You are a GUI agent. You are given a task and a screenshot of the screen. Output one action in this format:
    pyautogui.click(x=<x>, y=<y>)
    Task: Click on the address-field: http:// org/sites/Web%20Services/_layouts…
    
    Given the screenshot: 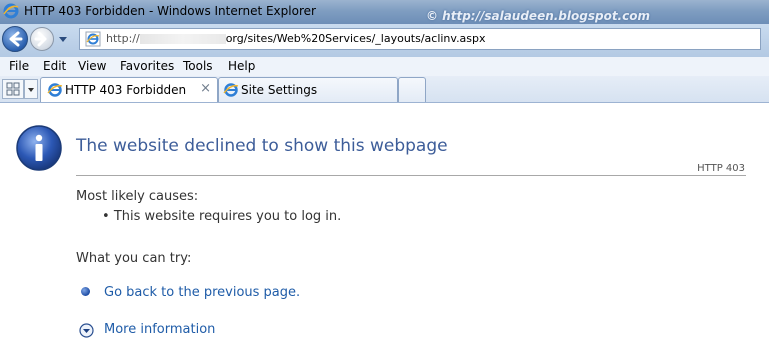 What is the action you would take?
    pyautogui.click(x=420, y=39)
    